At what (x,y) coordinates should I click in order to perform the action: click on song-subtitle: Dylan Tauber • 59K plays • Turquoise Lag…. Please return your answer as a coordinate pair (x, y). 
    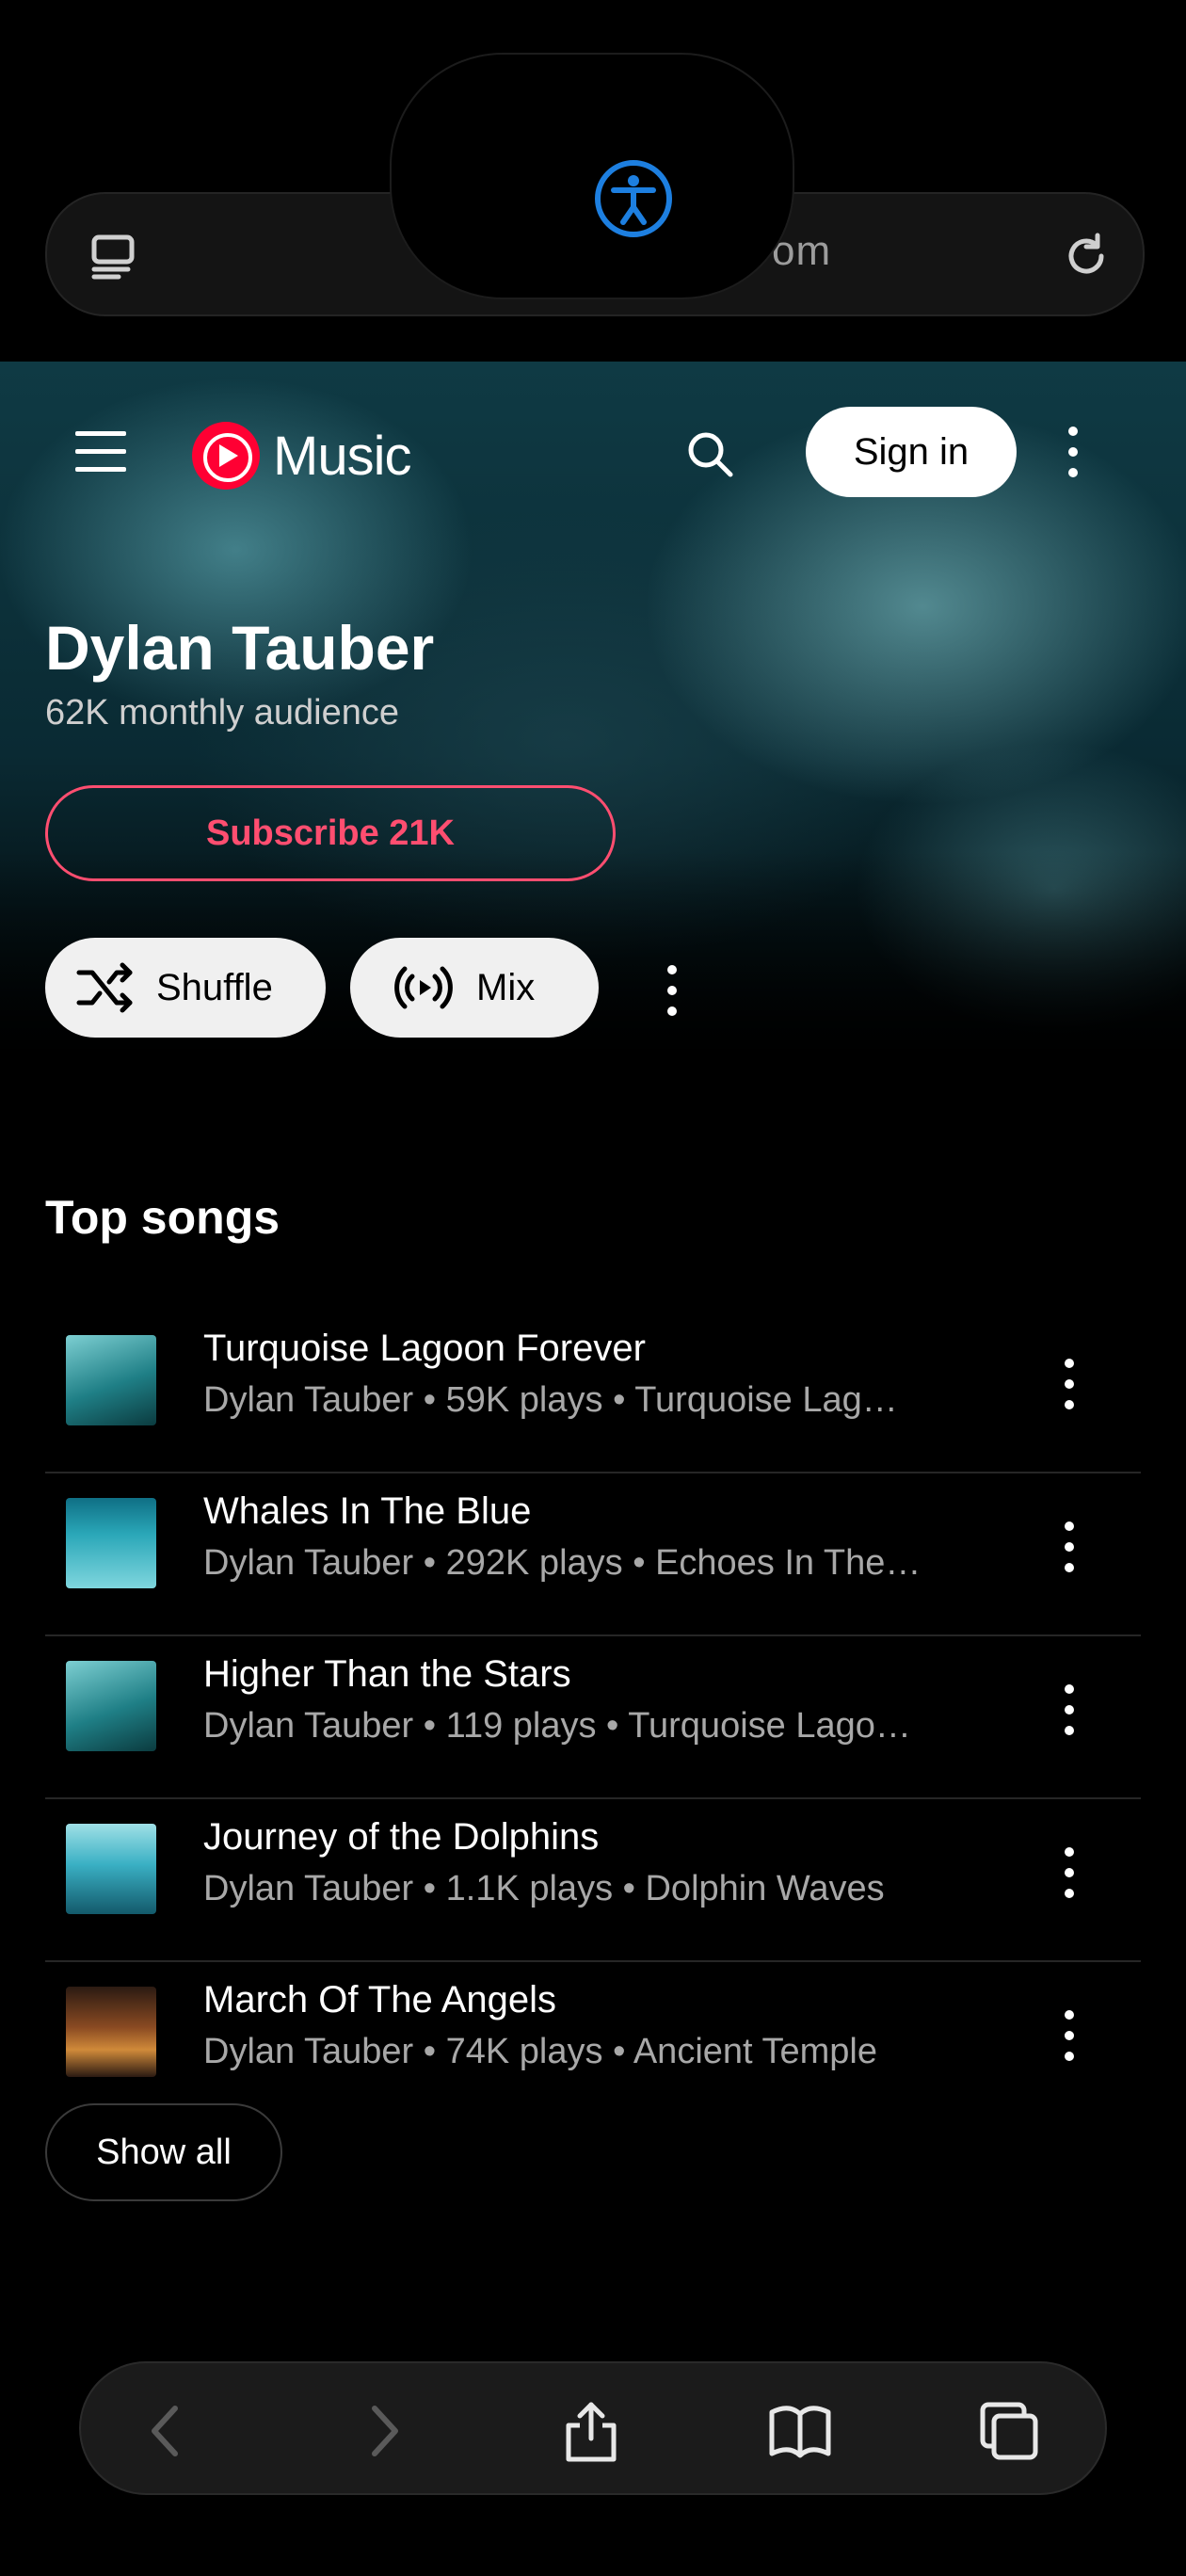
    Looking at the image, I should click on (550, 1400).